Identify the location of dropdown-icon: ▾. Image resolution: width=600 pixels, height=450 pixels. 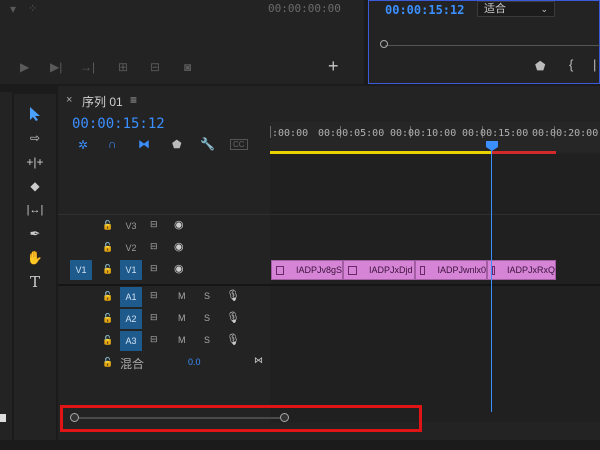
(13, 9).